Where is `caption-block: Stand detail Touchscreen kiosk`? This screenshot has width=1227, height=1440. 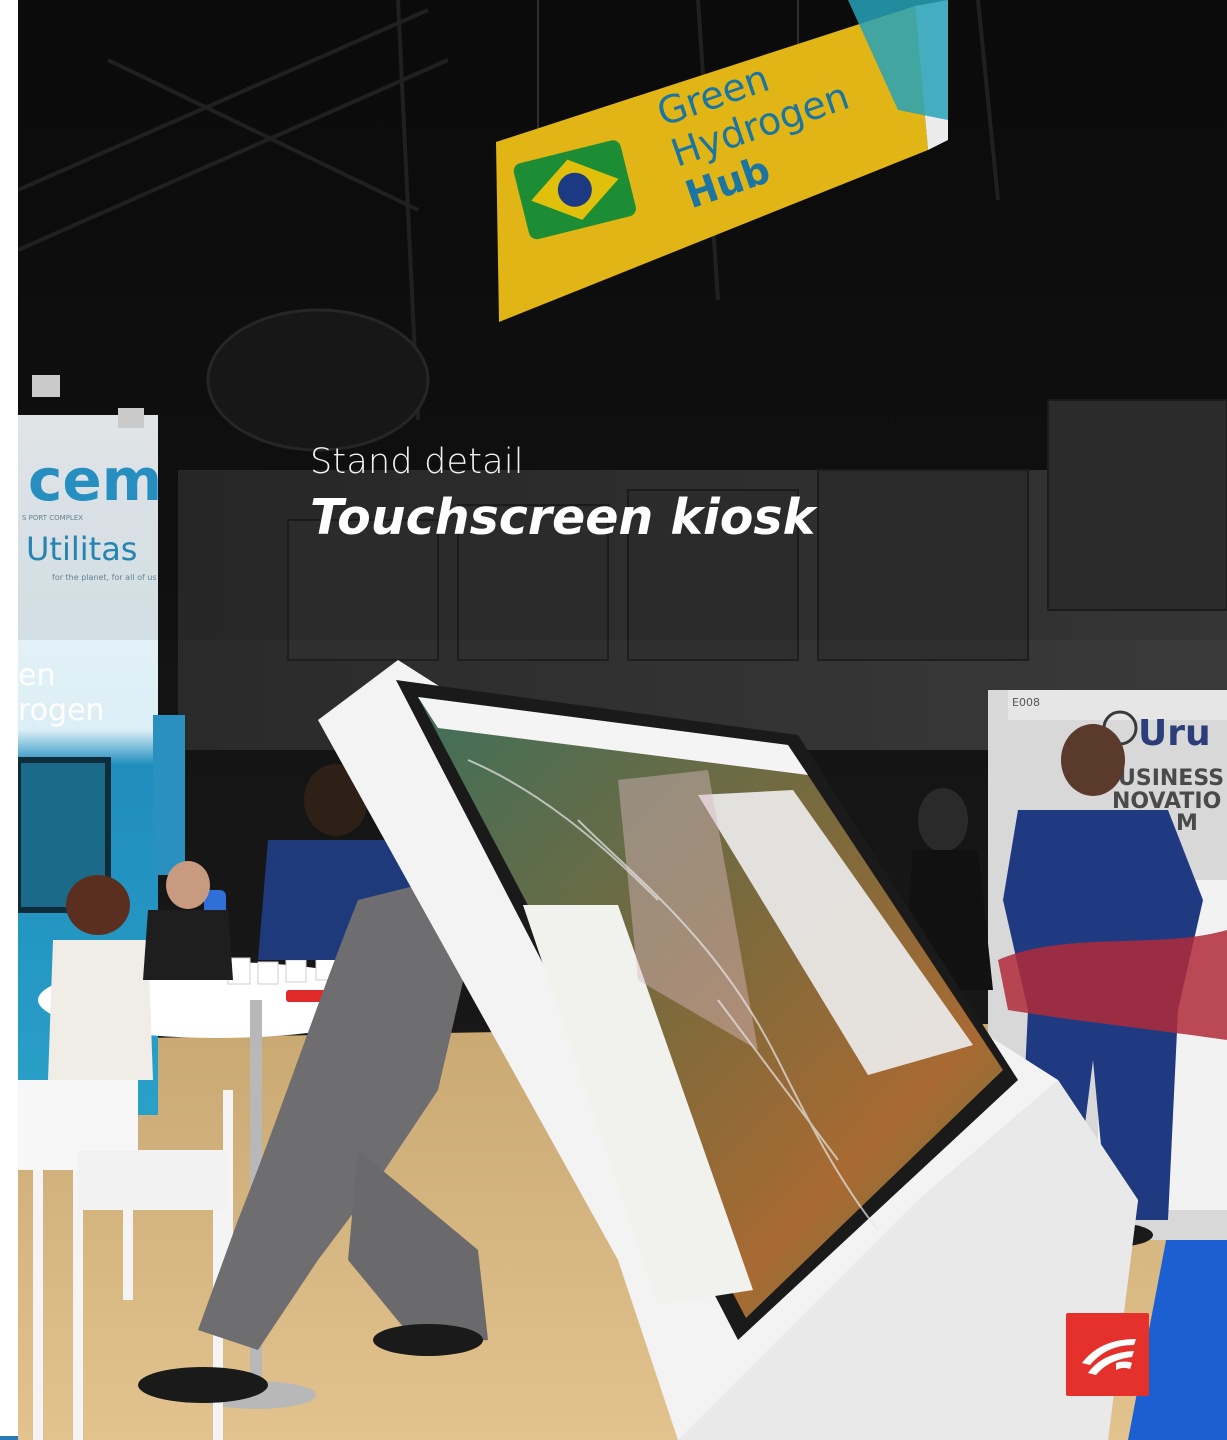 caption-block: Stand detail Touchscreen kiosk is located at coordinates (562, 495).